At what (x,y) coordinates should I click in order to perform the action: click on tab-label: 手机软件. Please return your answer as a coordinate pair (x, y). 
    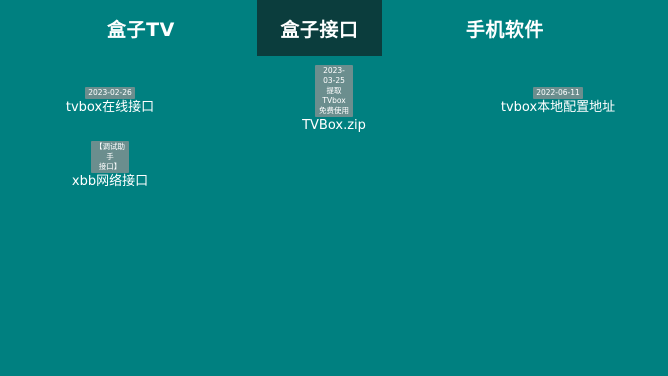
    Looking at the image, I should click on (504, 29).